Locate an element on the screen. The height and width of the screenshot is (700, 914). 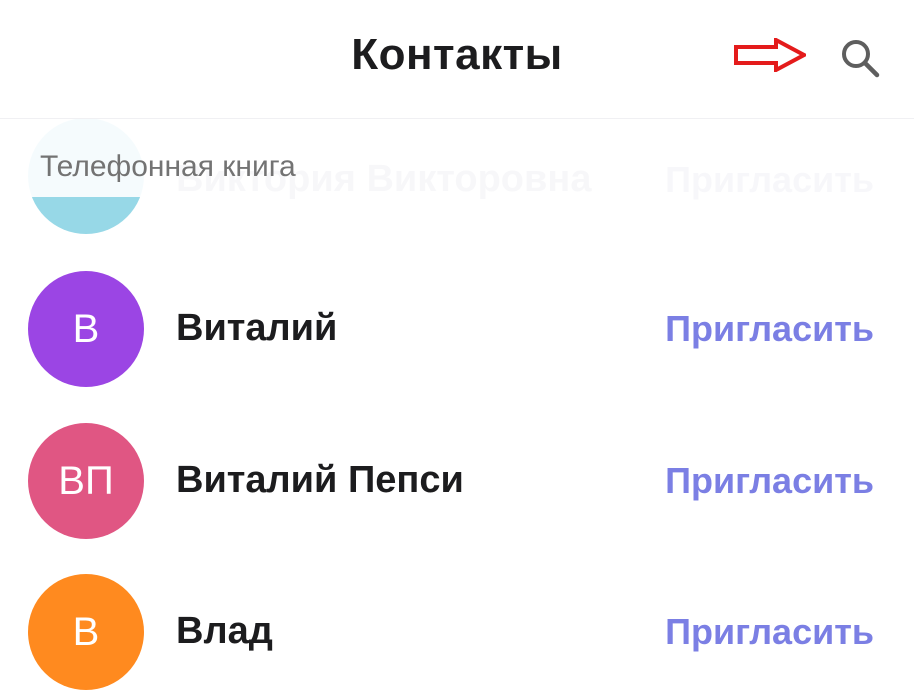
arrow-right-icon is located at coordinates (770, 55).